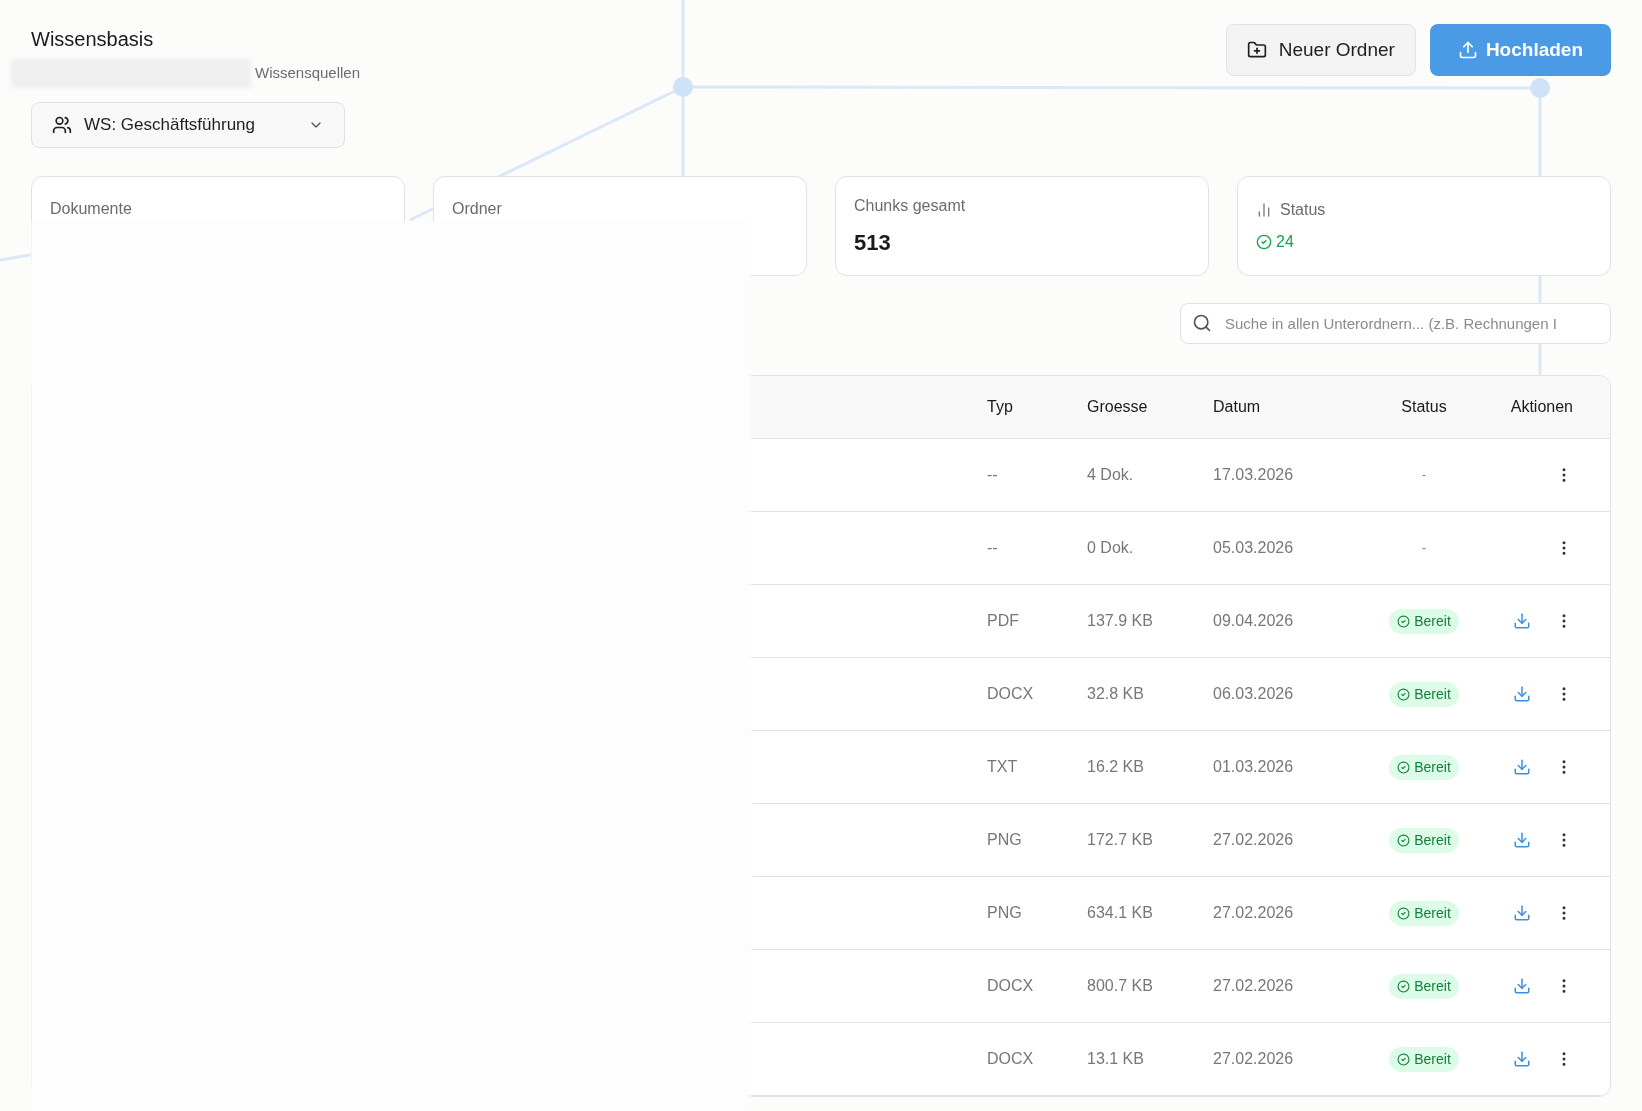 Image resolution: width=1642 pixels, height=1111 pixels. What do you see at coordinates (1264, 242) in the screenshot?
I see `check-circle-icon` at bounding box center [1264, 242].